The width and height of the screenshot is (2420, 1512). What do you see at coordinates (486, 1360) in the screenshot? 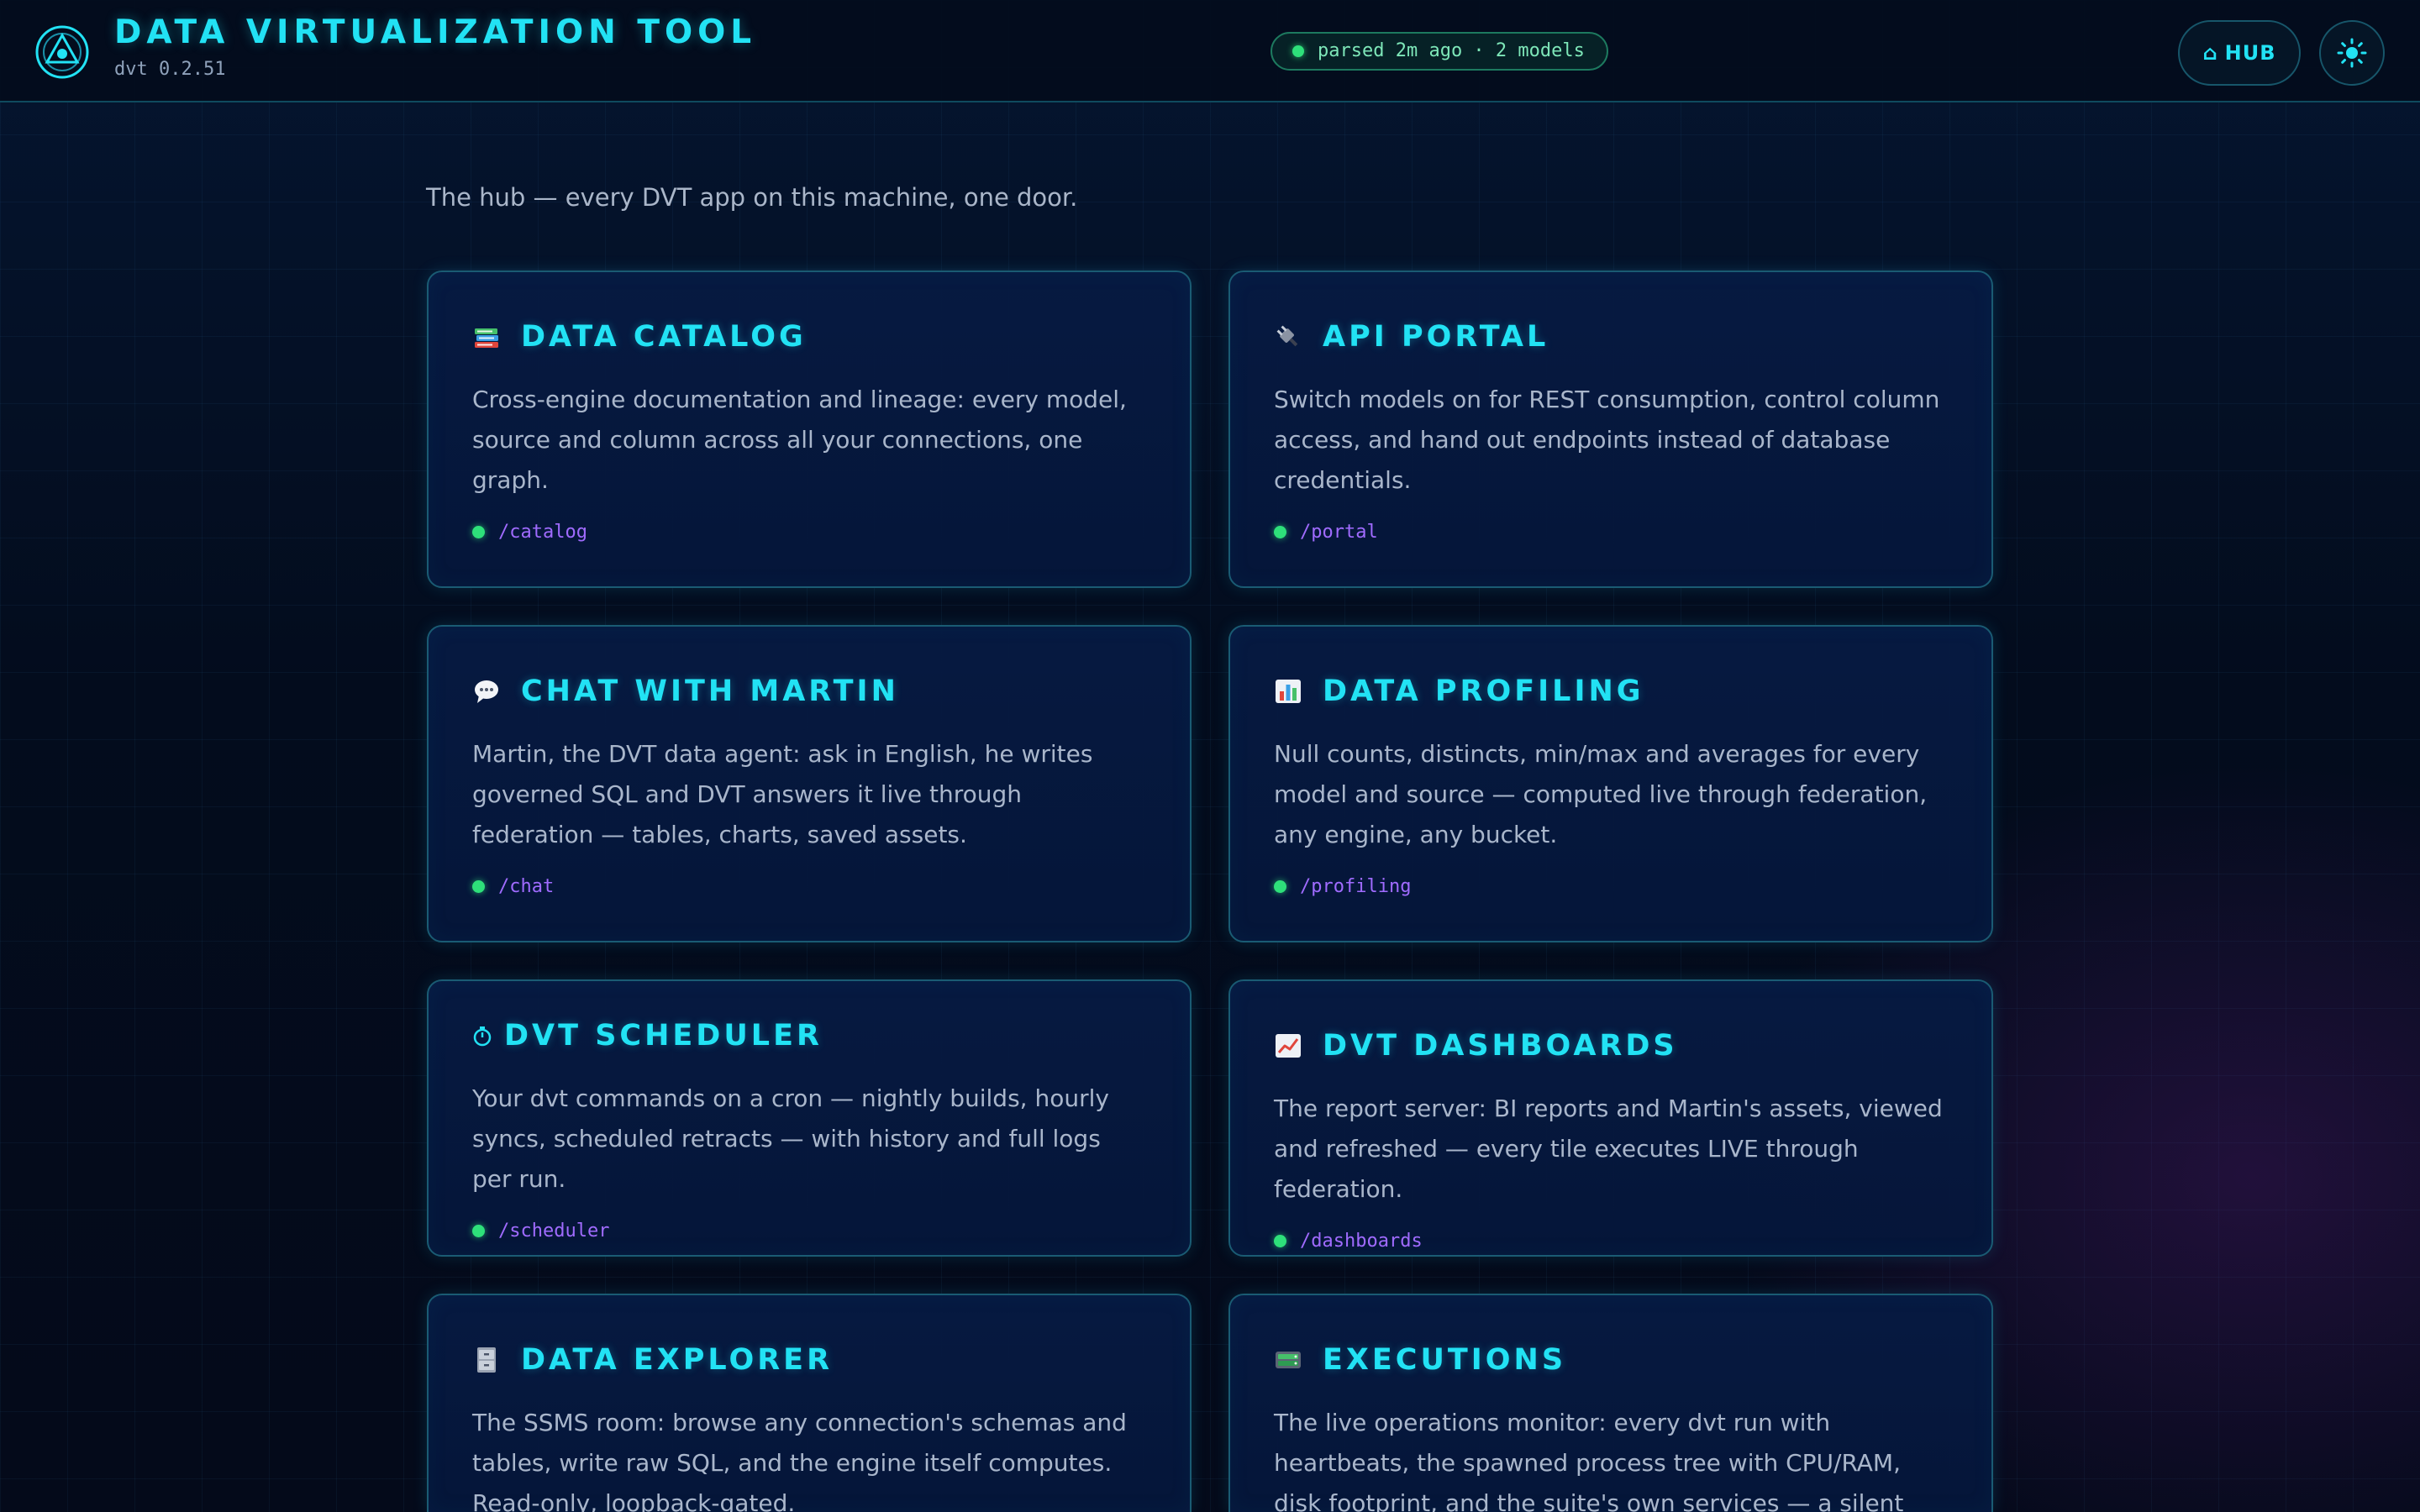
I see `file-cabinet-icon` at bounding box center [486, 1360].